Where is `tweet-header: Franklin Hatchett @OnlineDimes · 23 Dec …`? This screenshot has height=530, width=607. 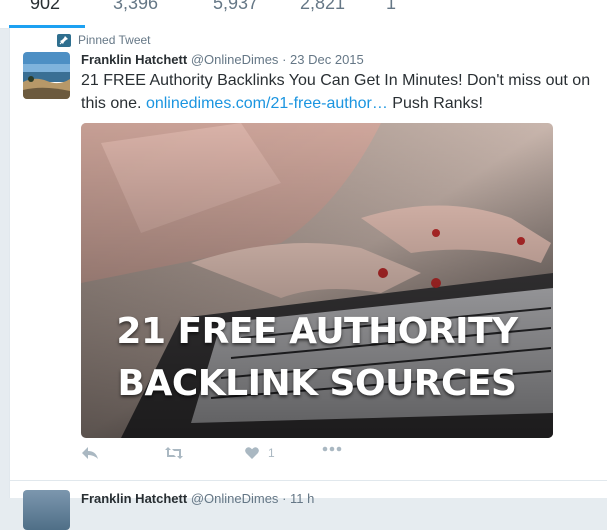 tweet-header: Franklin Hatchett @OnlineDimes · 23 Dec … is located at coordinates (222, 59).